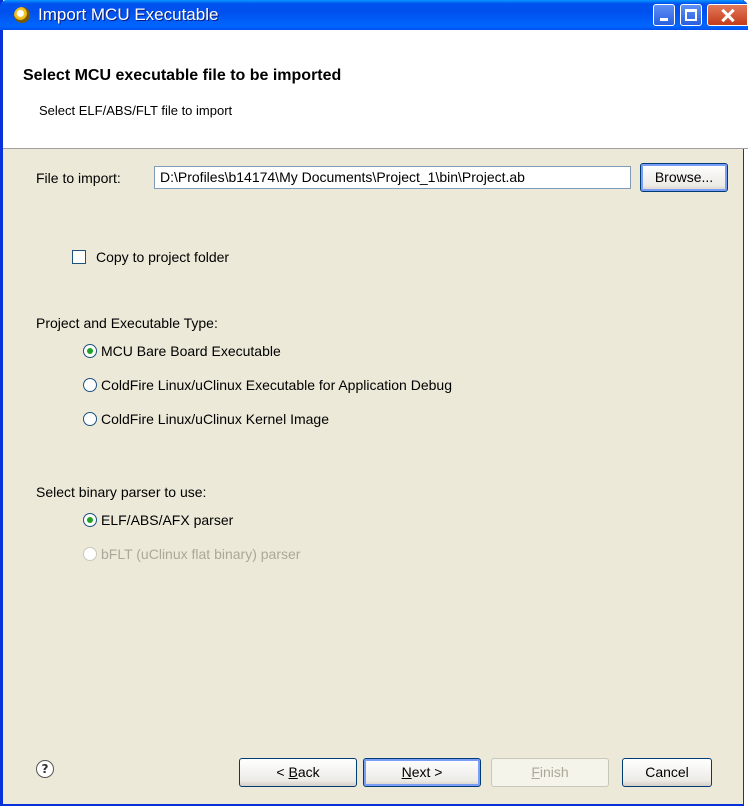 Image resolution: width=748 pixels, height=808 pixels. What do you see at coordinates (128, 14) in the screenshot?
I see `window-title: Import MCU Executable` at bounding box center [128, 14].